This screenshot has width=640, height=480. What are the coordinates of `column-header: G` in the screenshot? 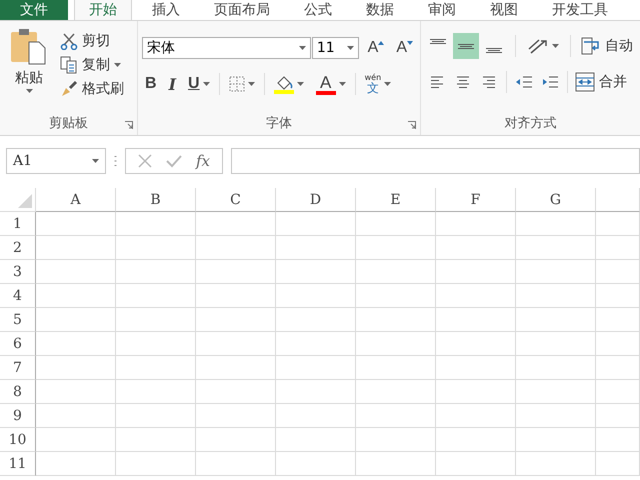 It's located at (556, 200).